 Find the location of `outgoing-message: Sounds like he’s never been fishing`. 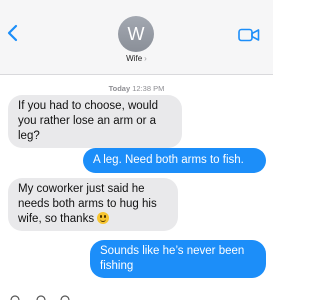

outgoing-message: Sounds like he’s never been fishing is located at coordinates (178, 259).